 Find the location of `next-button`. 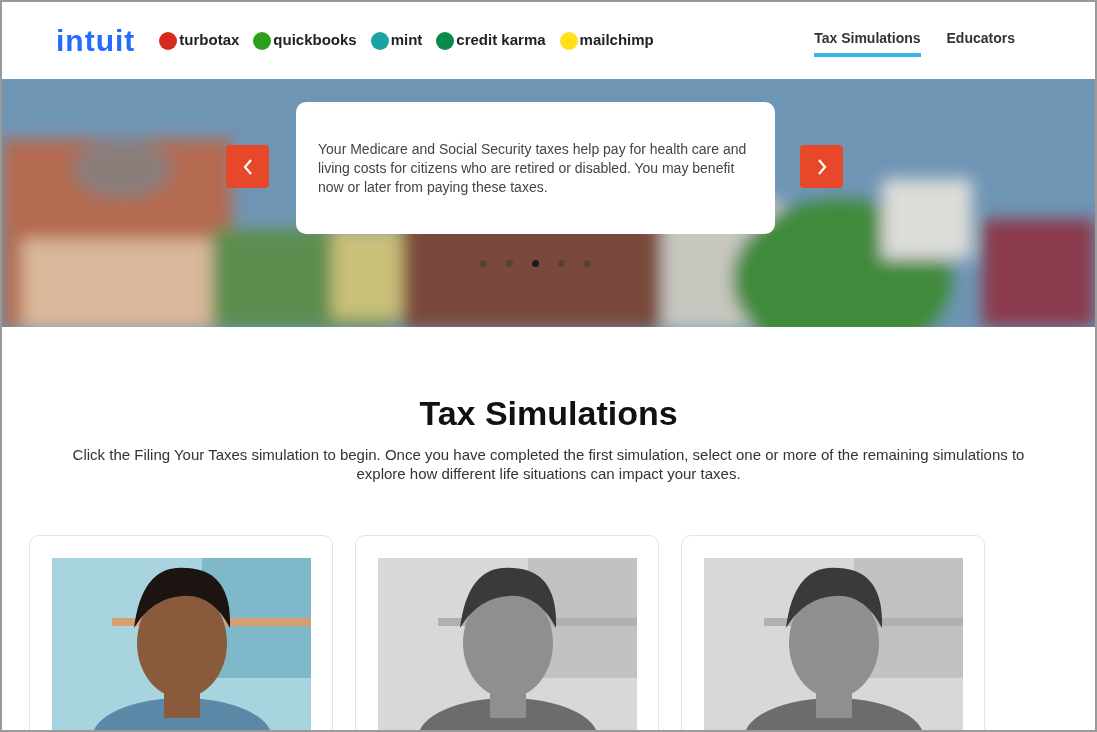

next-button is located at coordinates (821, 166).